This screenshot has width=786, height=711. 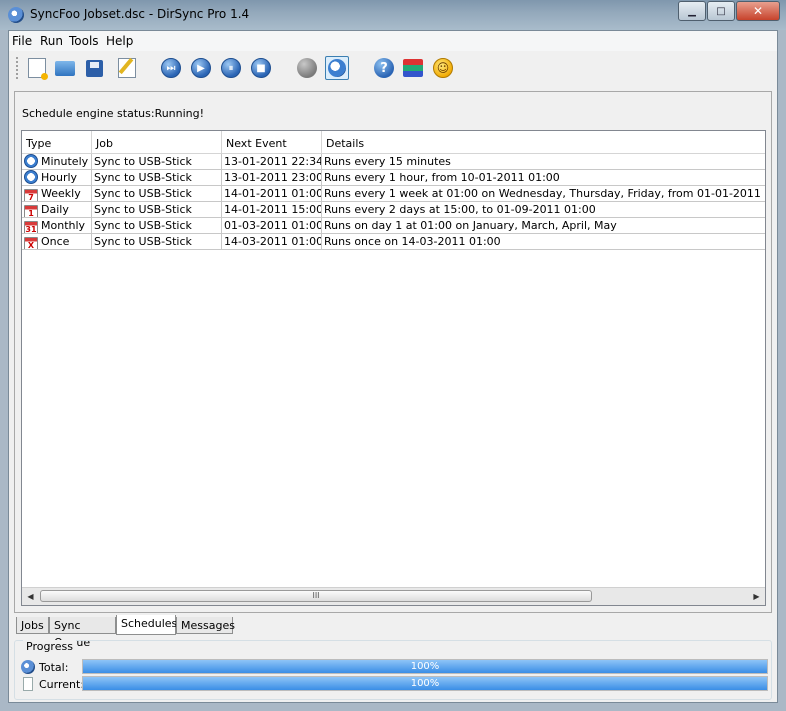 I want to click on smiley-button: ☺, so click(x=443, y=68).